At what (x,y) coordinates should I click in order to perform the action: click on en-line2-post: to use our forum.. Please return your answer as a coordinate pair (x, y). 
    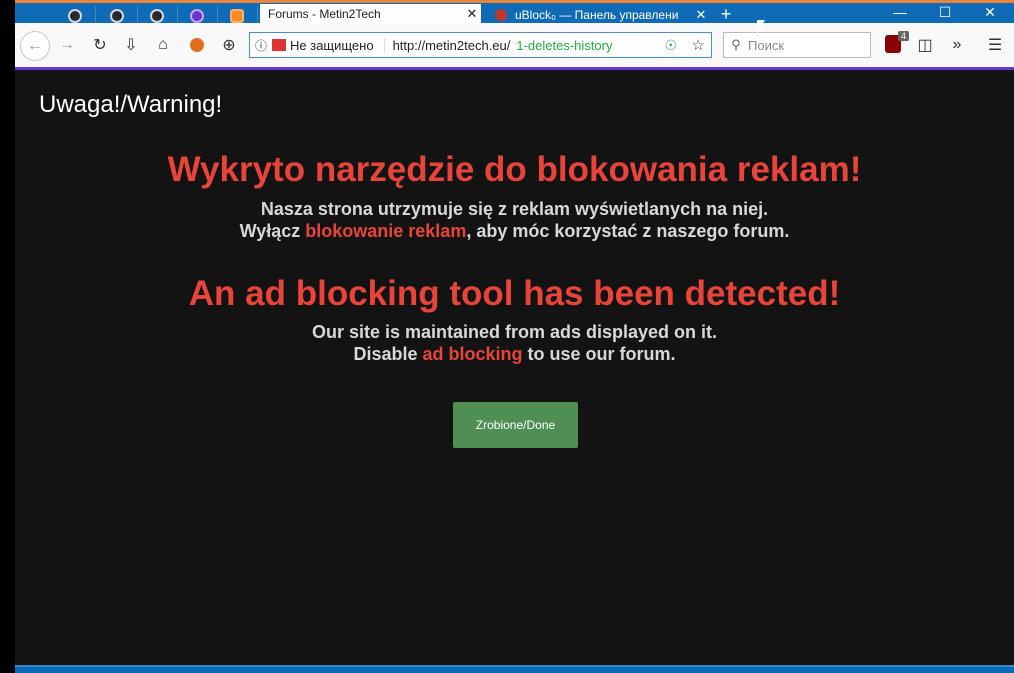
    Looking at the image, I should click on (599, 354).